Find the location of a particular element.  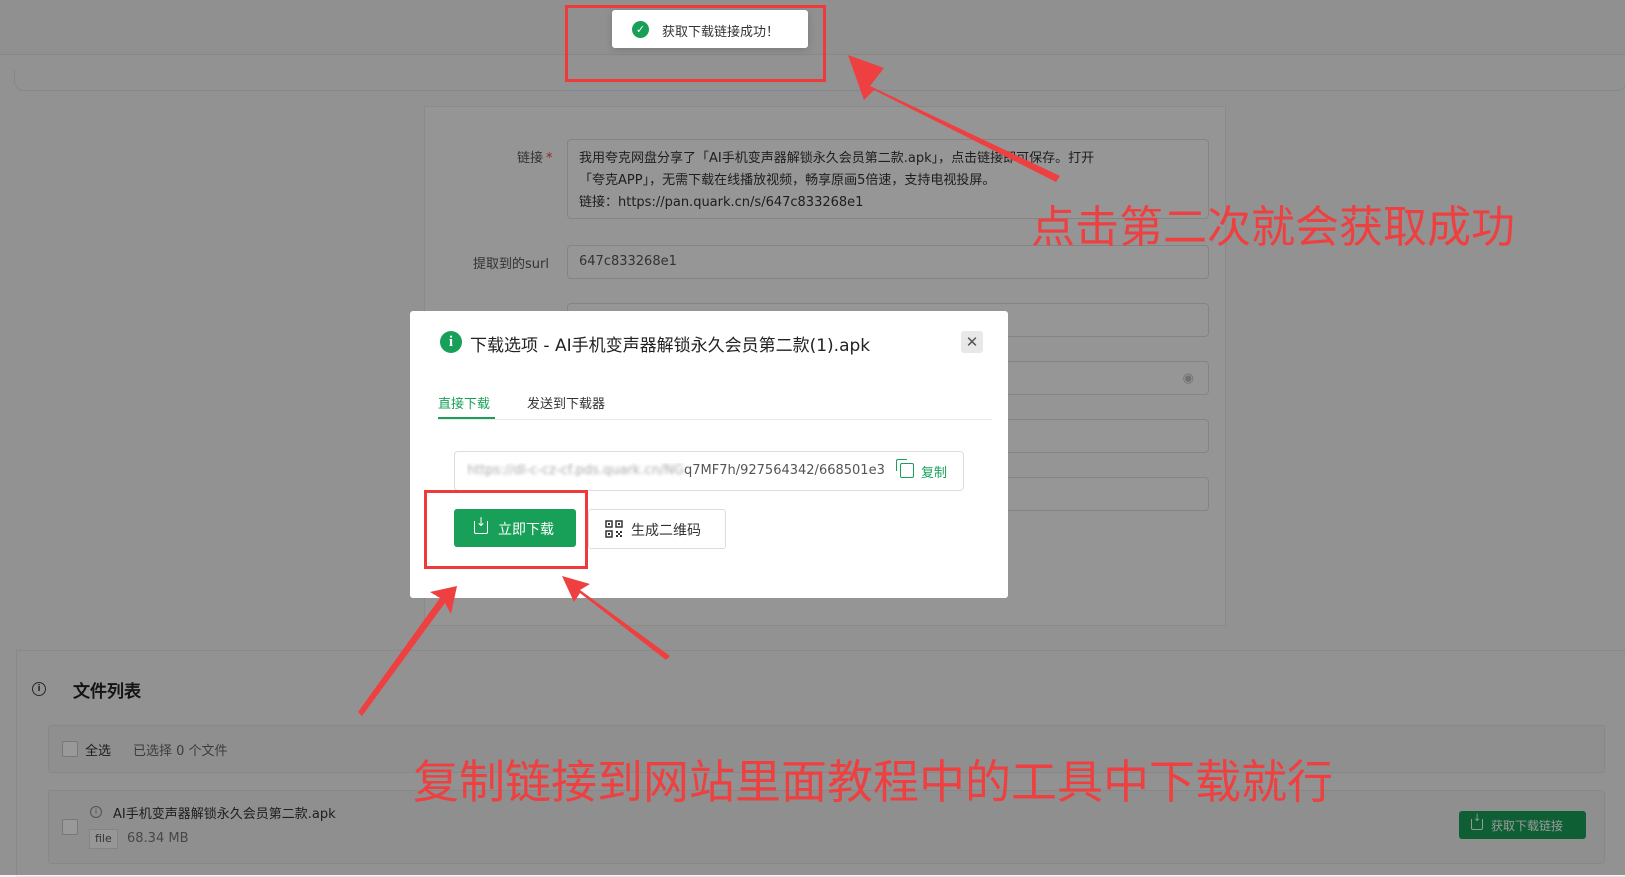

generate-qr-label: 生成二维码 is located at coordinates (666, 531).